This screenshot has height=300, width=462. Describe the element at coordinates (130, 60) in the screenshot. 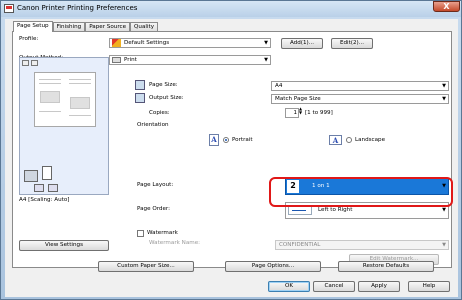

I see `output-method-value: Print` at that location.